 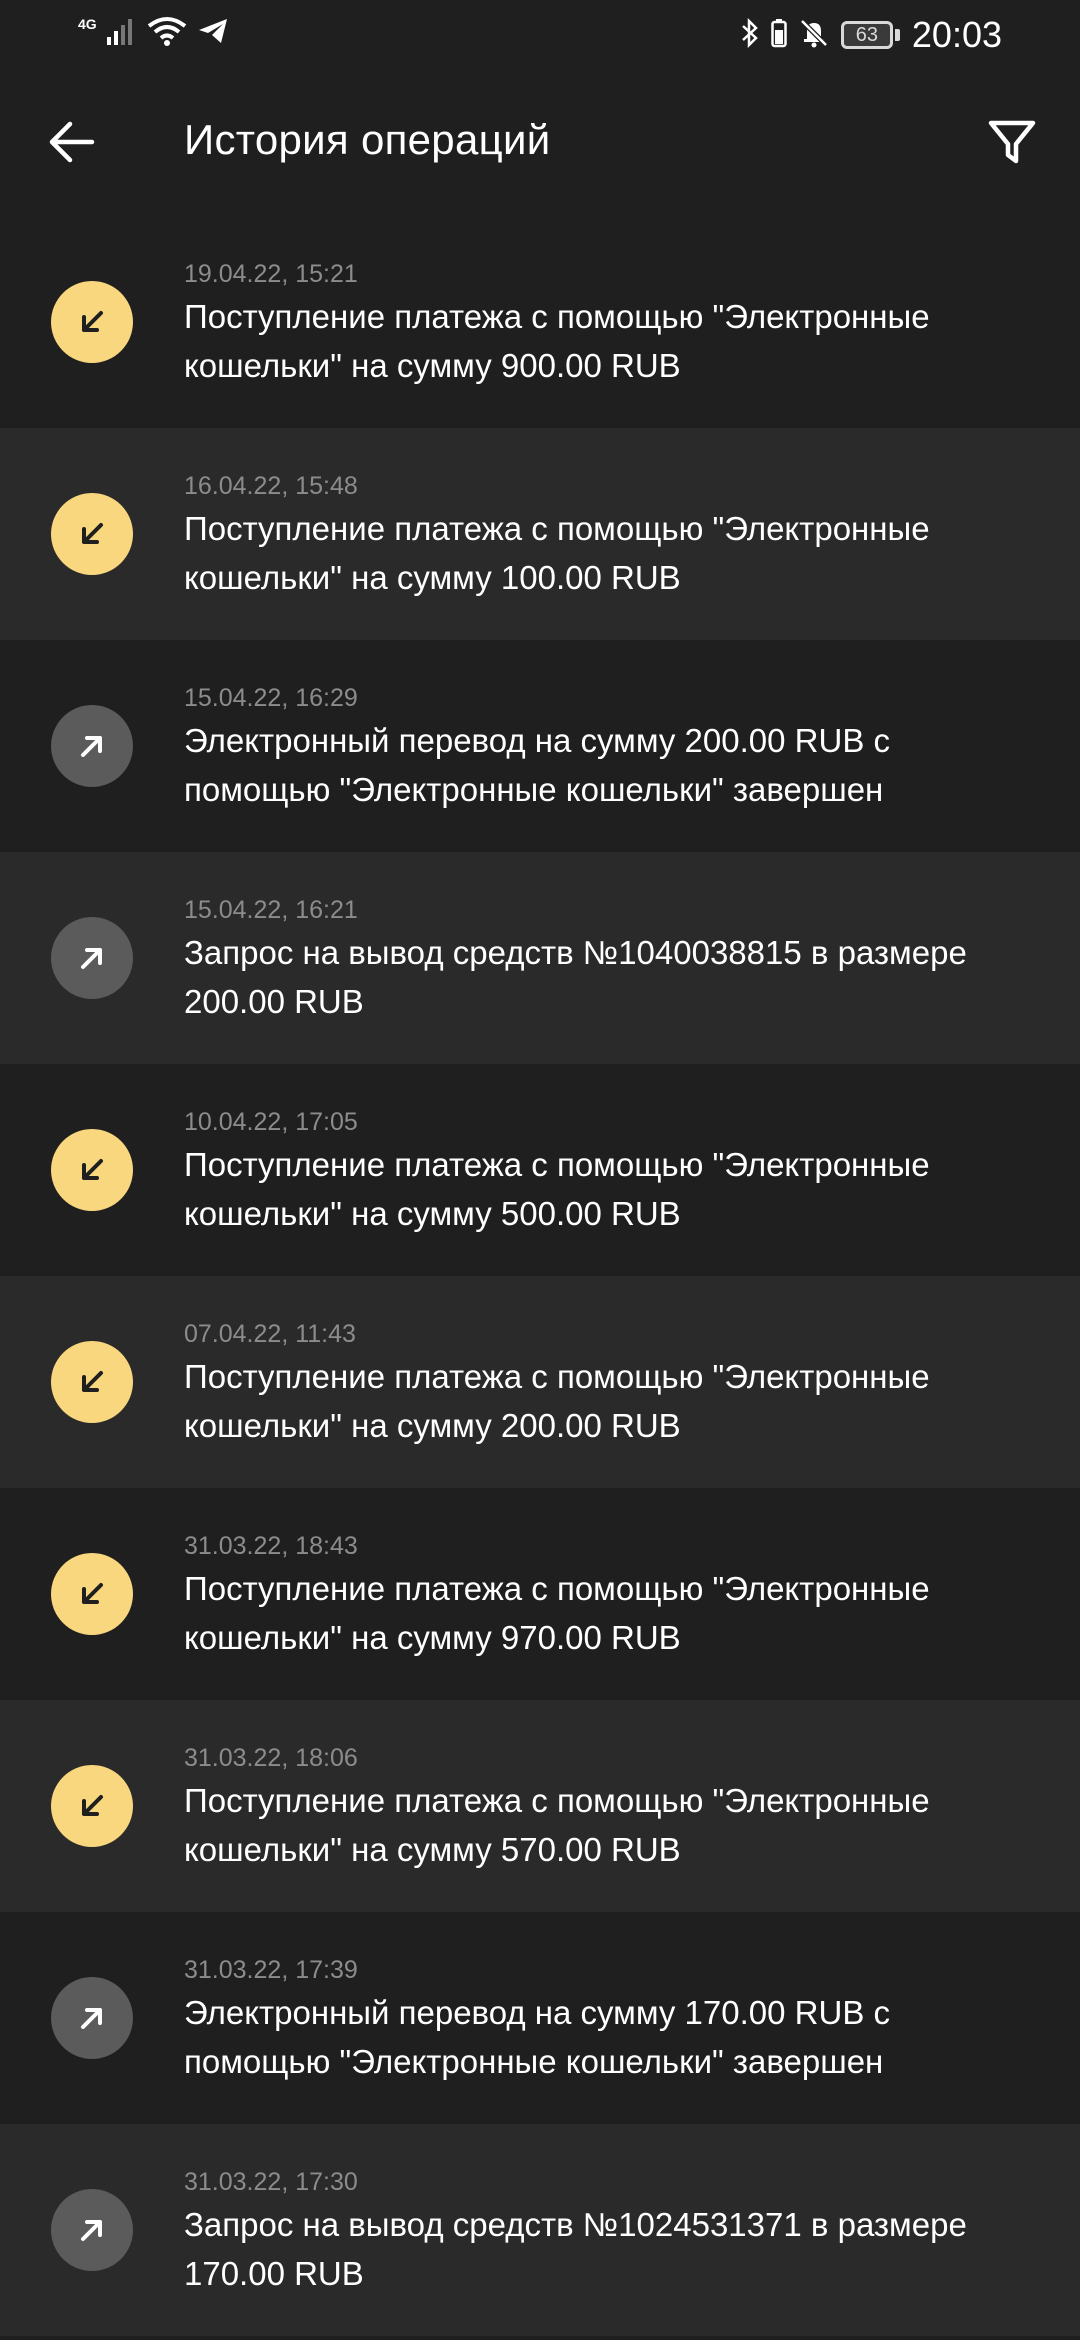 I want to click on status-bar-right: 63 20:03, so click(x=871, y=35).